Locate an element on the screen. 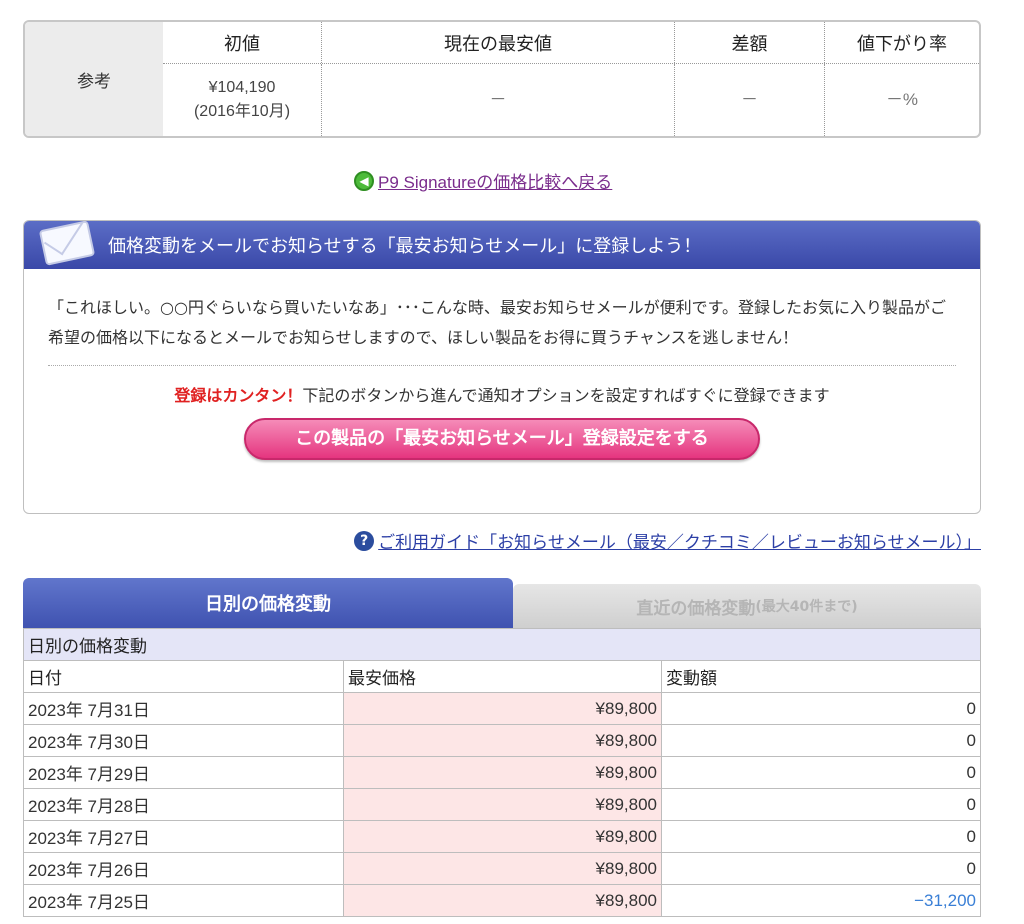 The image size is (1024, 924). row-date: 2023年 7月26日 is located at coordinates (183, 868).